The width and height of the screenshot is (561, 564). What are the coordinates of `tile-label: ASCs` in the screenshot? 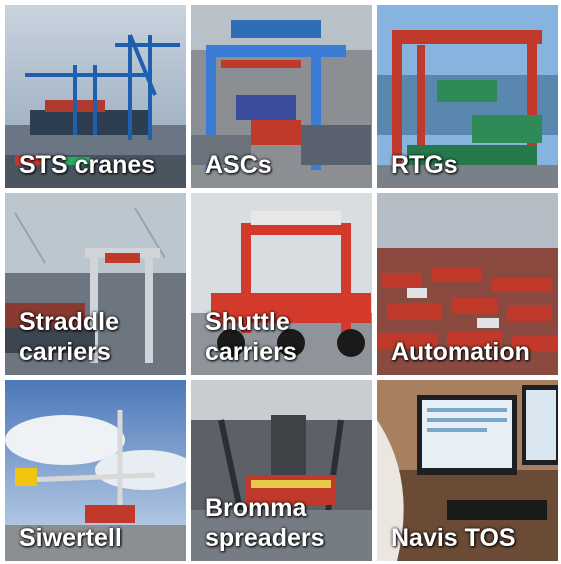 It's located at (238, 165).